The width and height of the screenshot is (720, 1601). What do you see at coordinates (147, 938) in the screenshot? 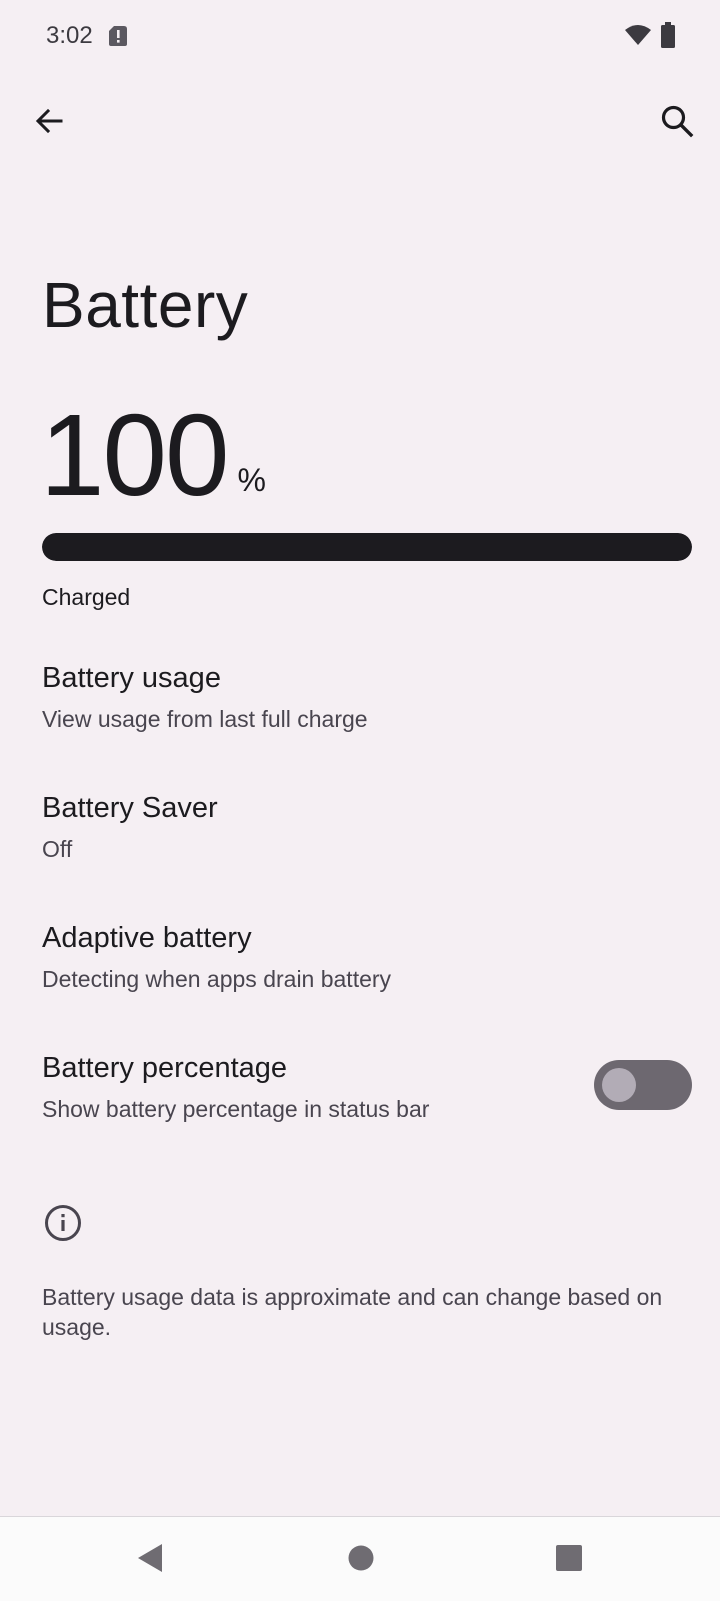
I see `pref-title: Adaptive battery` at bounding box center [147, 938].